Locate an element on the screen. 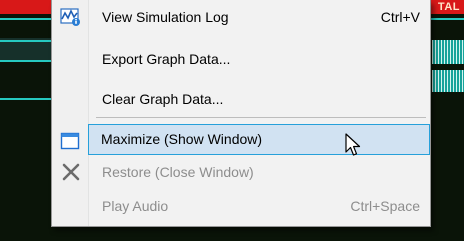  simulation-log-icon is located at coordinates (70, 17).